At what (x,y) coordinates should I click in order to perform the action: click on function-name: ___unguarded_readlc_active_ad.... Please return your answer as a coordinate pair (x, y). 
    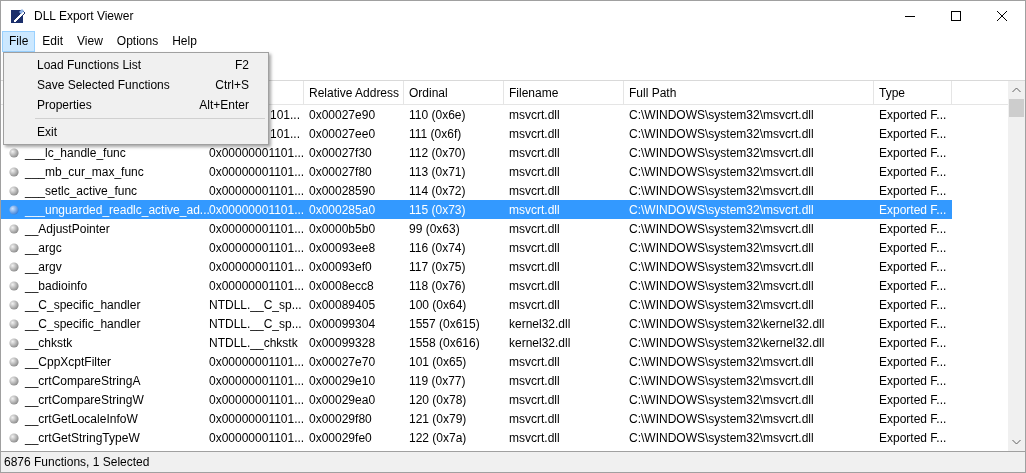
    Looking at the image, I should click on (117, 210).